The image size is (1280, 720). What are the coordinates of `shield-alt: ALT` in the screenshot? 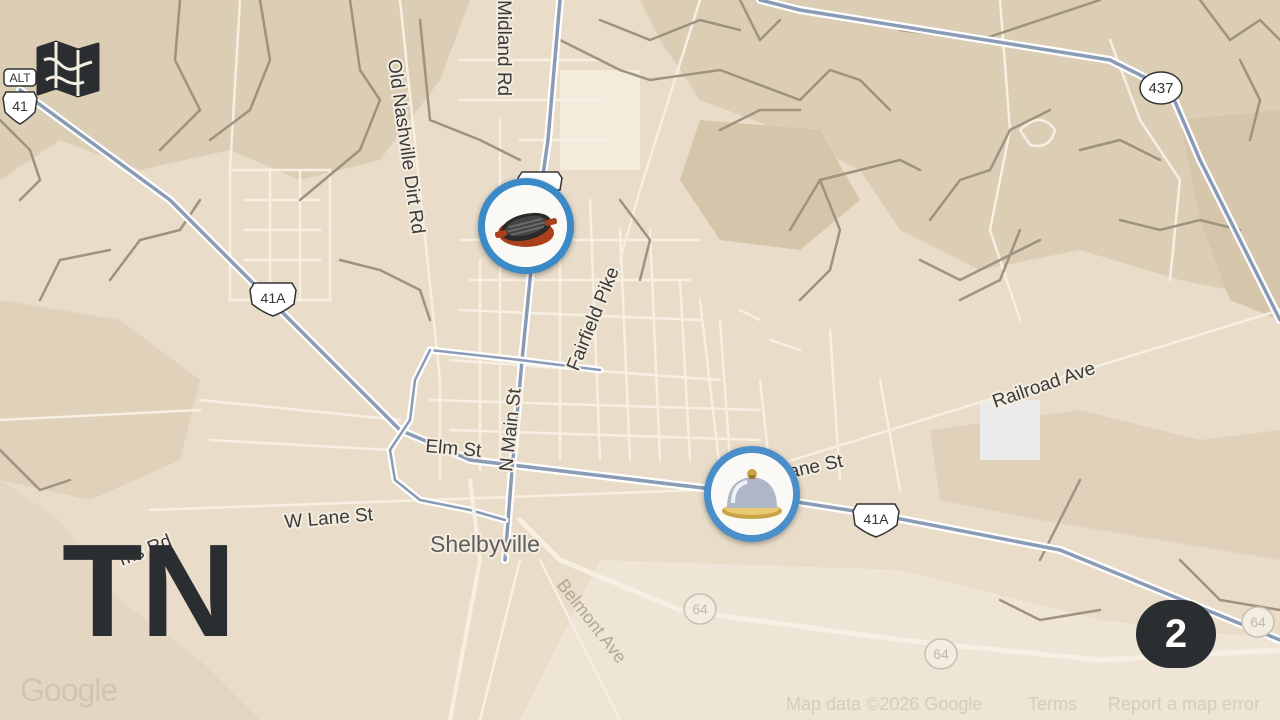 It's located at (20, 77).